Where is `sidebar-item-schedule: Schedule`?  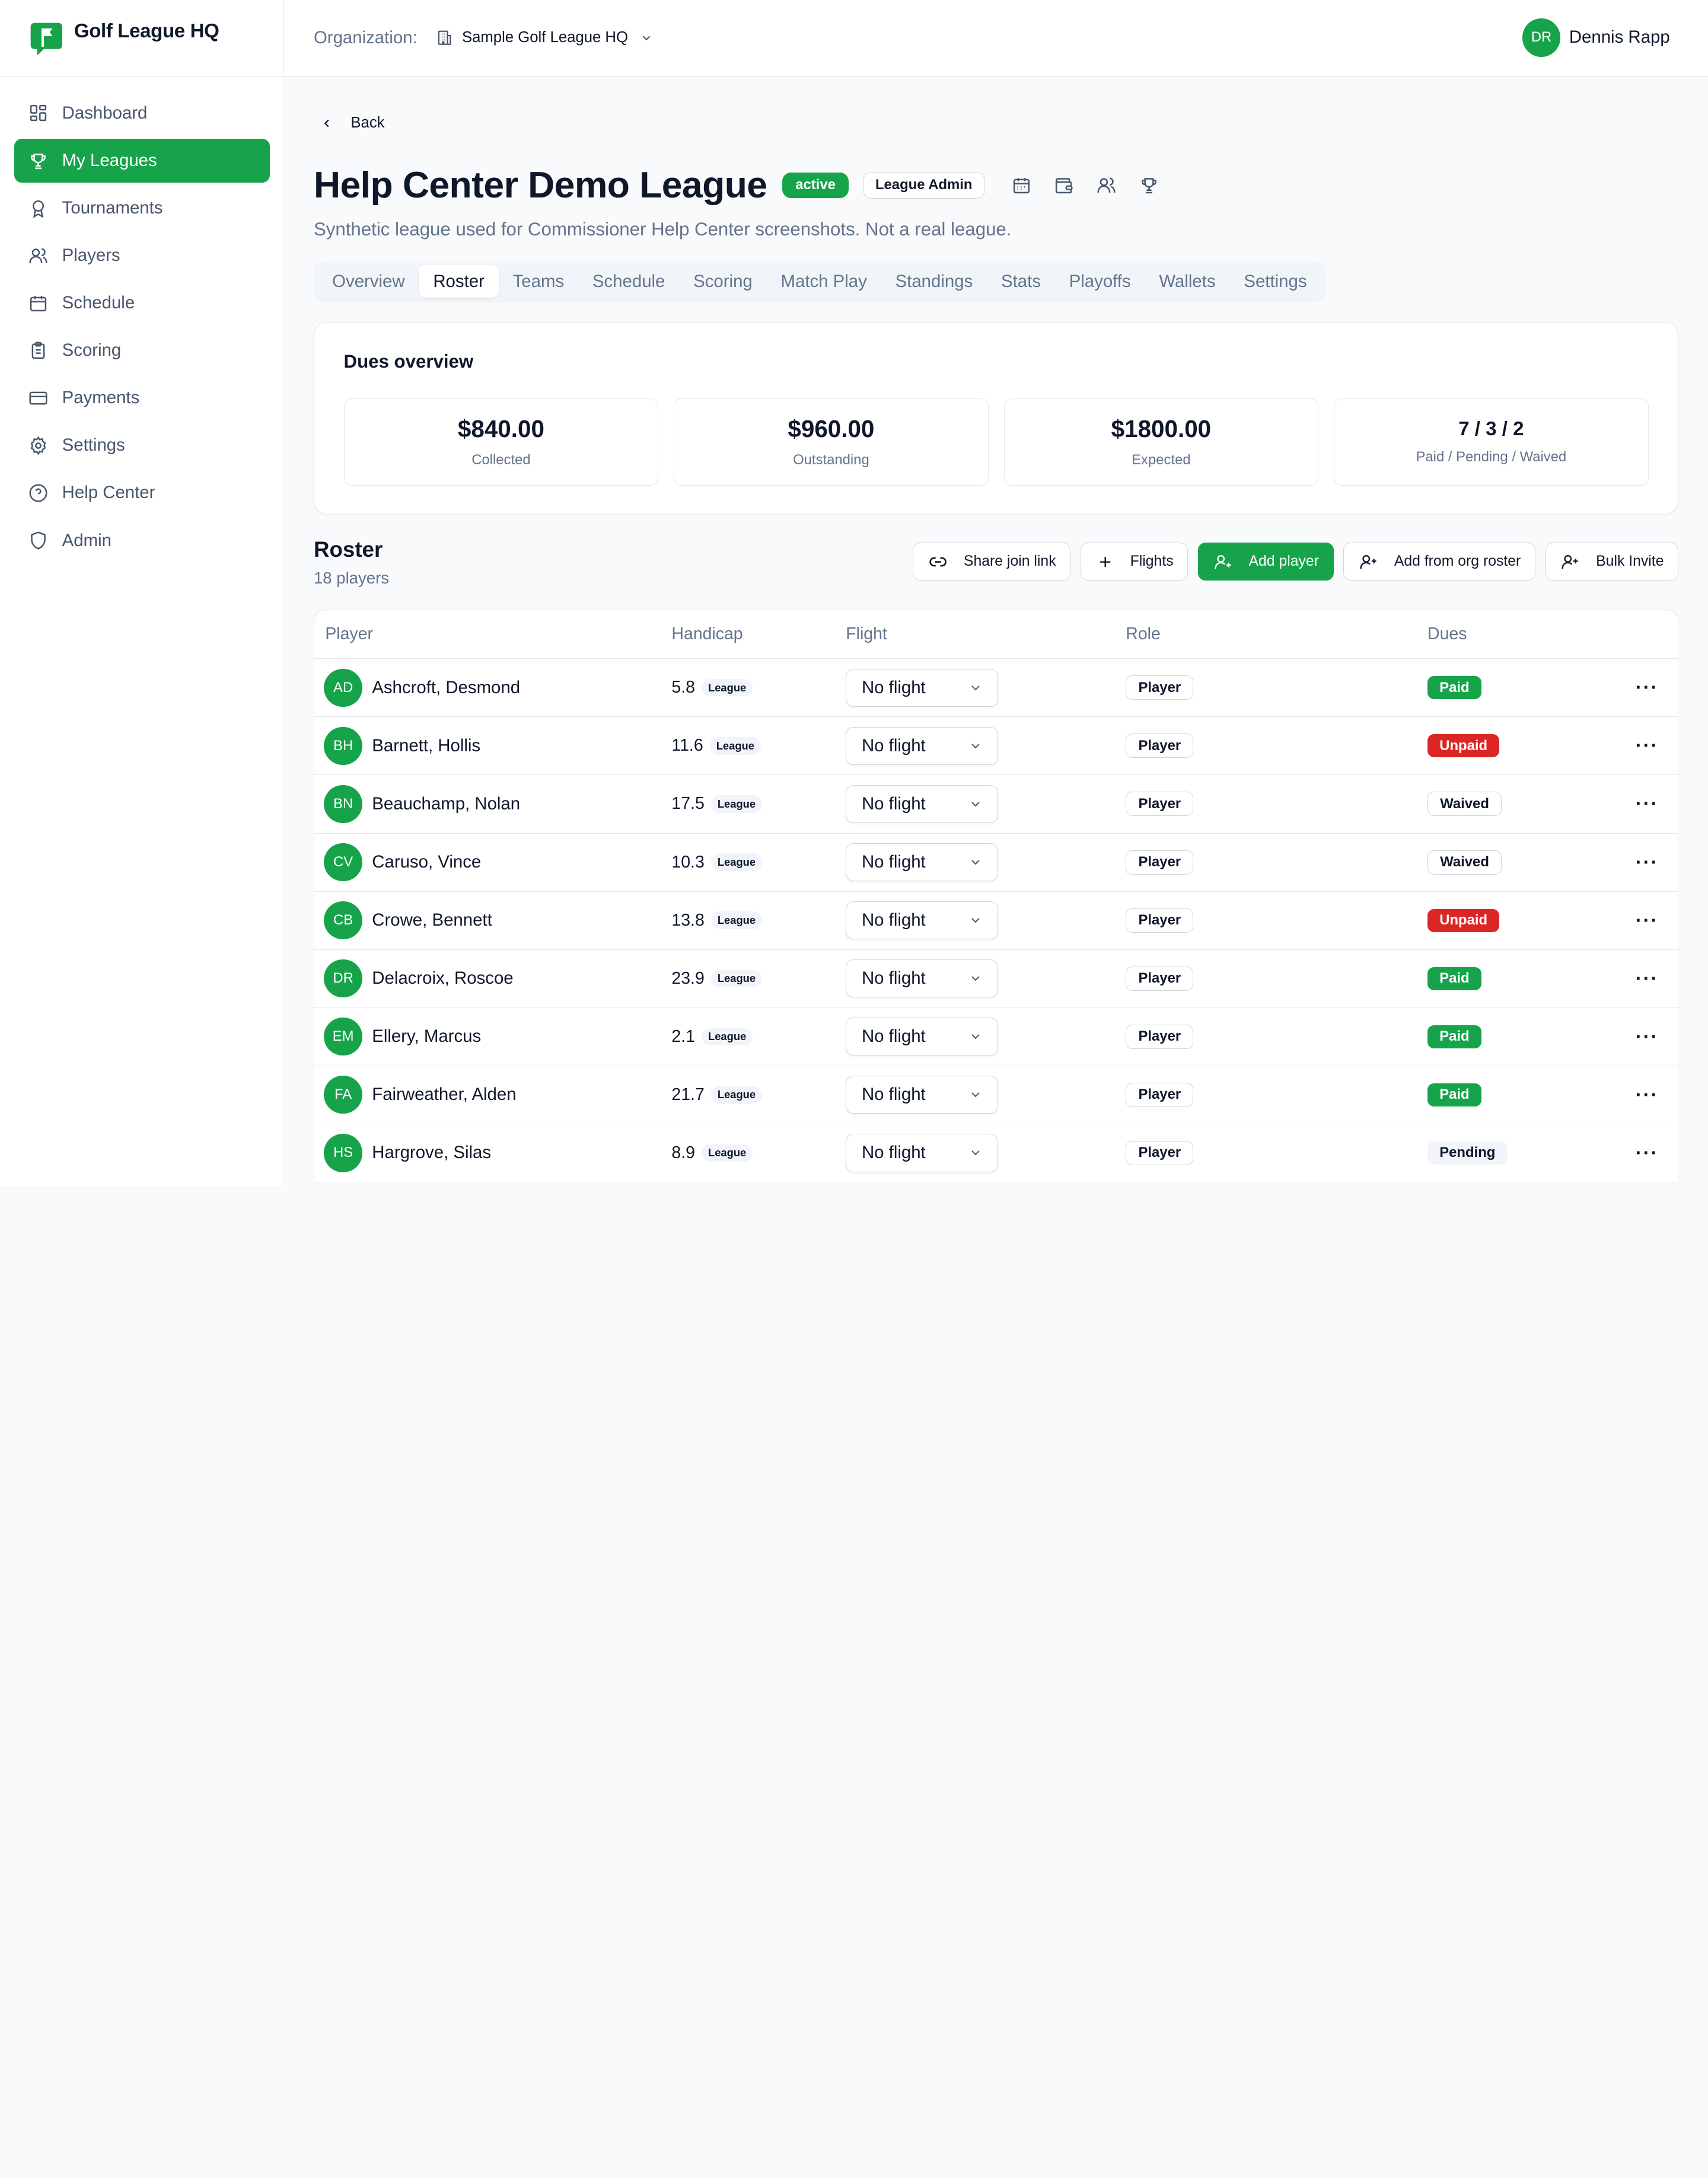
sidebar-item-schedule: Schedule is located at coordinates (142, 303).